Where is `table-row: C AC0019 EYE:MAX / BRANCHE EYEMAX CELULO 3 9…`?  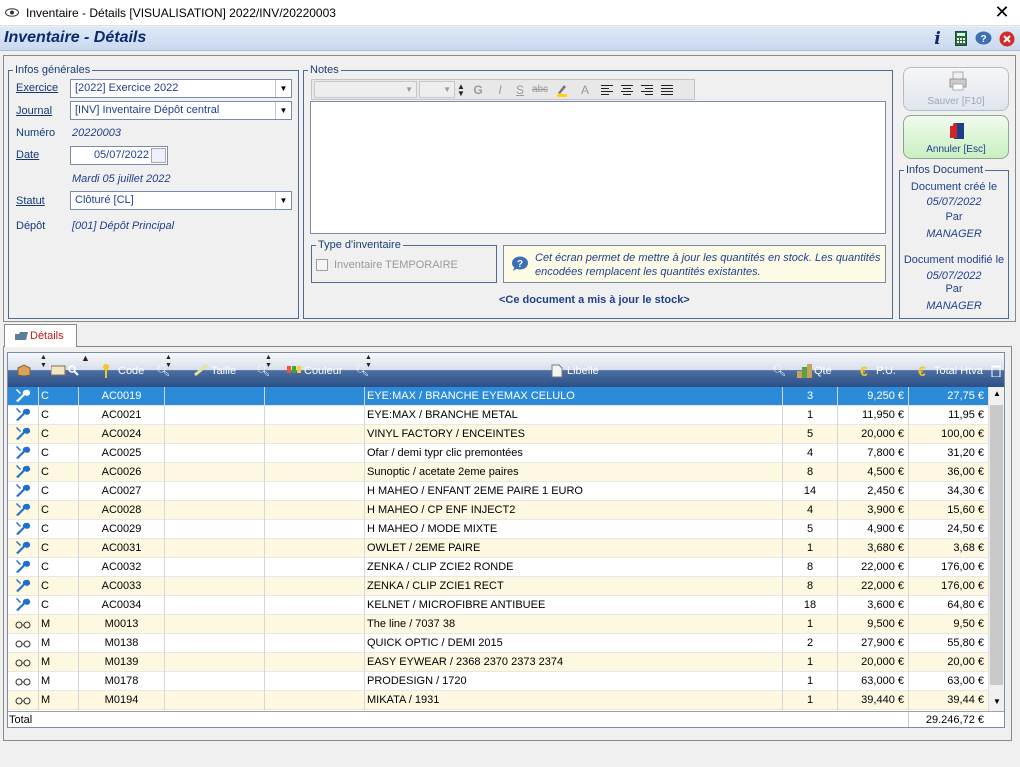 table-row: C AC0019 EYE:MAX / BRANCHE EYEMAX CELULO 3 9… is located at coordinates (498, 396).